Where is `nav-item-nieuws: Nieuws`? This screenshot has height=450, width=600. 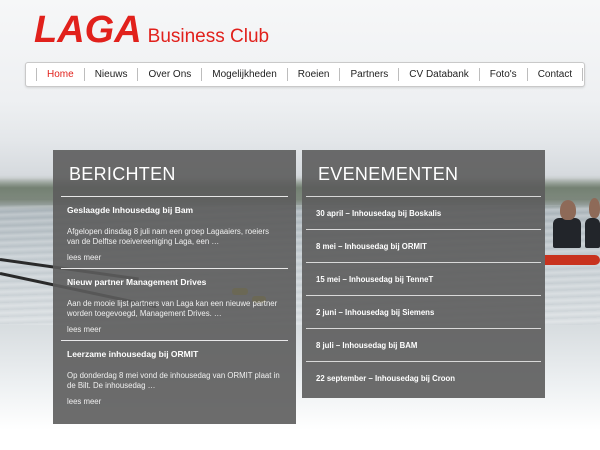
nav-item-nieuws: Nieuws is located at coordinates (110, 74).